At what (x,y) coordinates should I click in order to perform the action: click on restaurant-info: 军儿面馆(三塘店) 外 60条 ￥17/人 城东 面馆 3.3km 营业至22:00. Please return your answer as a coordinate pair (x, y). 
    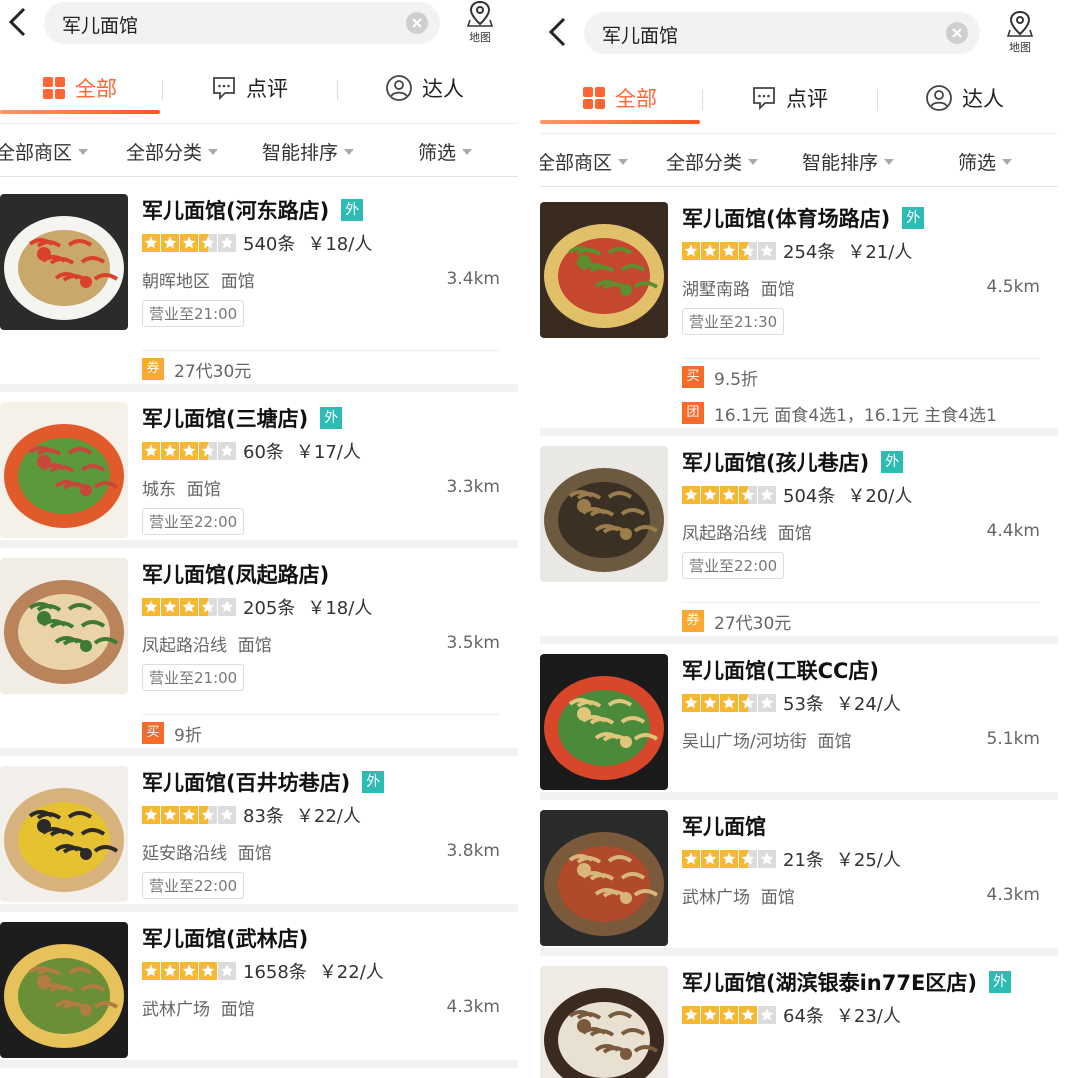
    Looking at the image, I should click on (321, 468).